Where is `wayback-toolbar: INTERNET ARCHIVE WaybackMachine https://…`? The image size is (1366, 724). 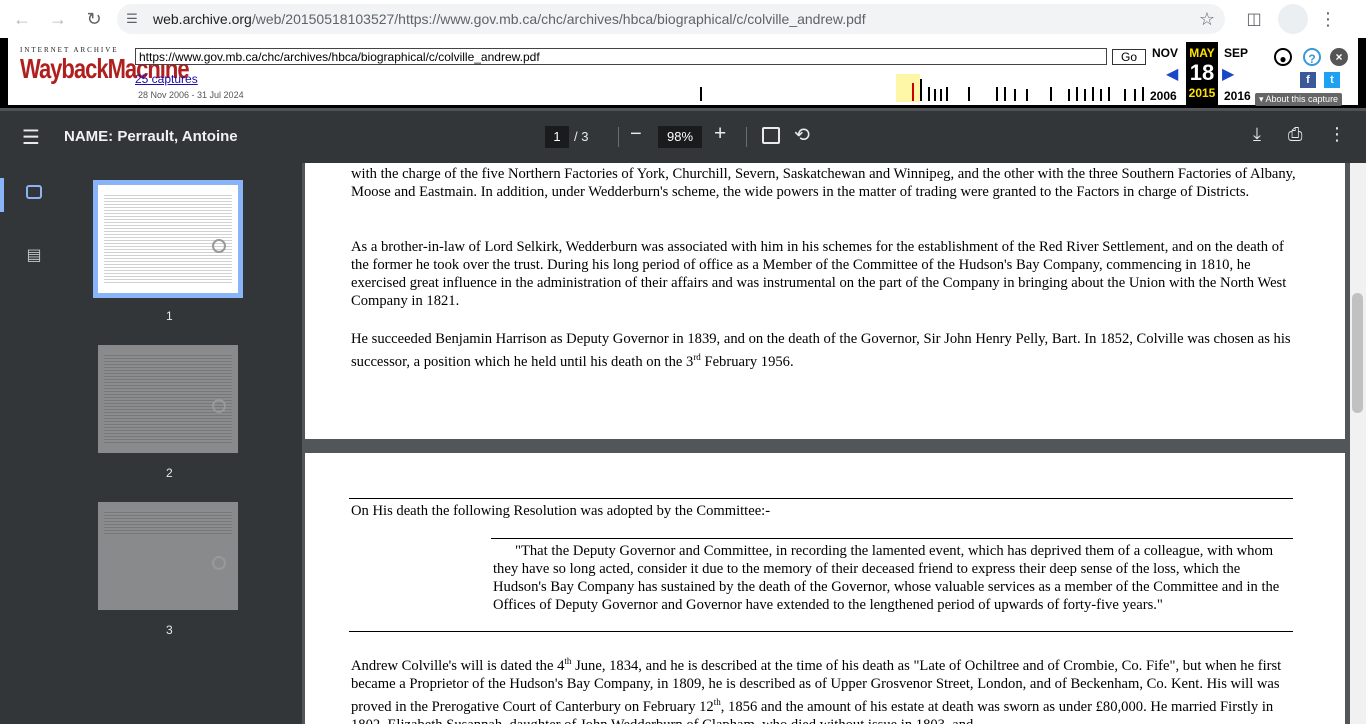
wayback-toolbar: INTERNET ARCHIVE WaybackMachine https://… is located at coordinates (683, 73).